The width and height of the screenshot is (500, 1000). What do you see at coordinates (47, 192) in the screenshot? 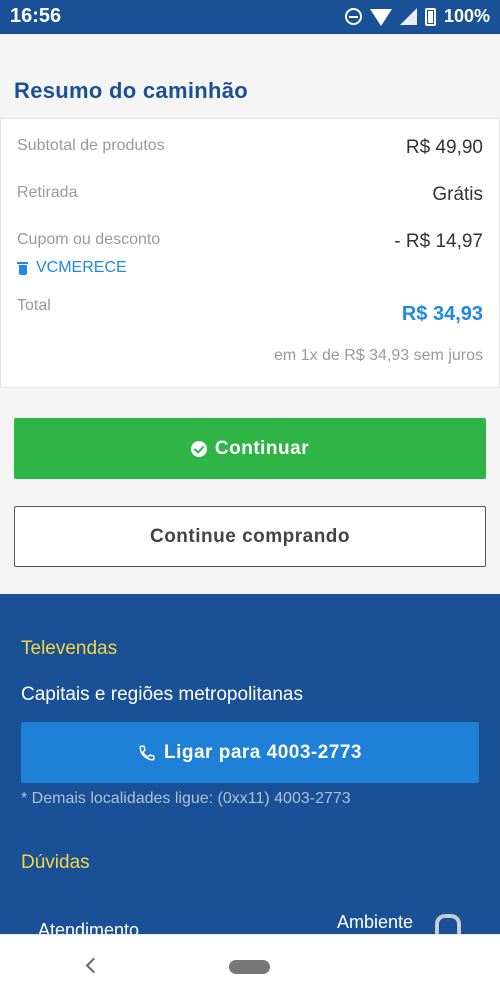
I see `retirada-label: Retirada` at bounding box center [47, 192].